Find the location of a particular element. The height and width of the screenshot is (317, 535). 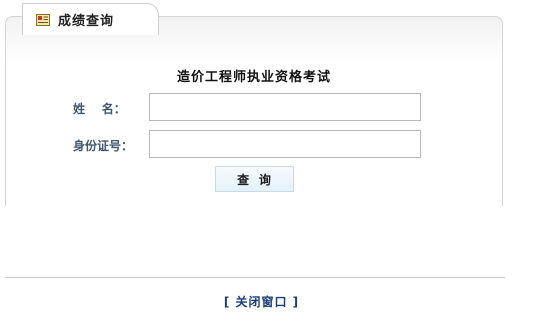

name-input is located at coordinates (285, 107).